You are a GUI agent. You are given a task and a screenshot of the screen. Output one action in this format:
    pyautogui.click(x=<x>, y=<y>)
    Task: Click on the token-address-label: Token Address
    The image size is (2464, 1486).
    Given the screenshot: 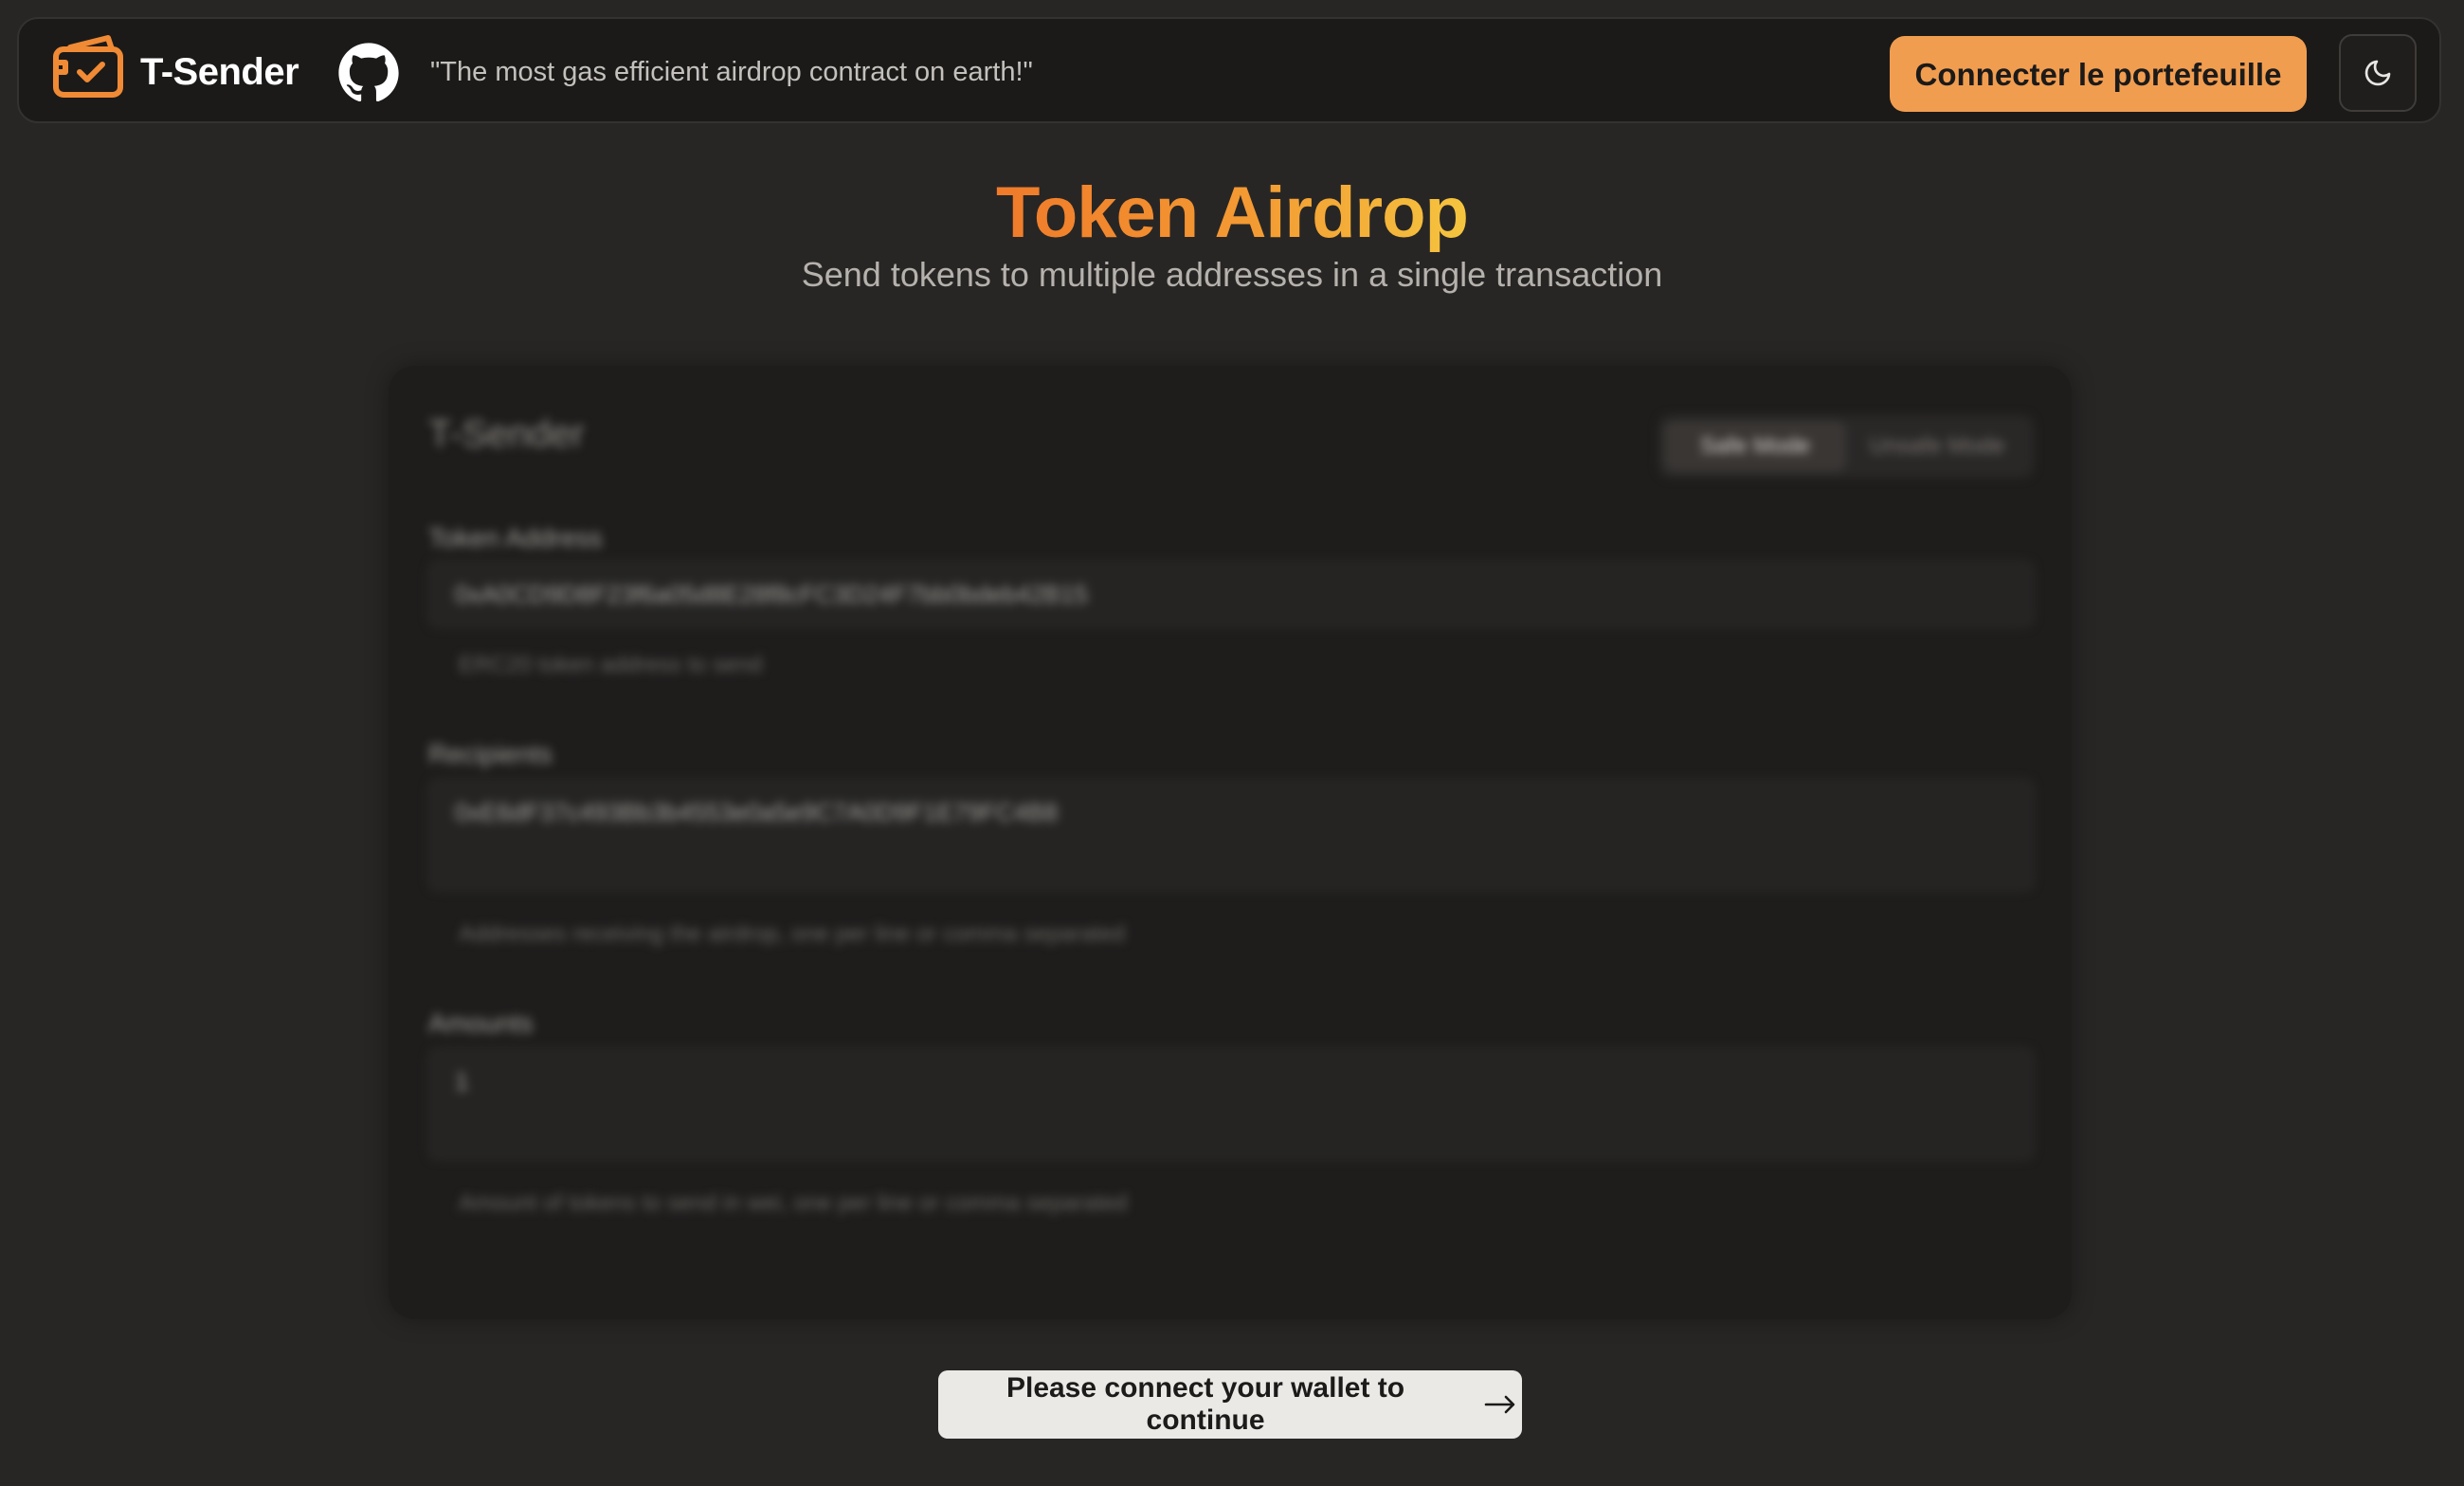 What is the action you would take?
    pyautogui.click(x=516, y=538)
    